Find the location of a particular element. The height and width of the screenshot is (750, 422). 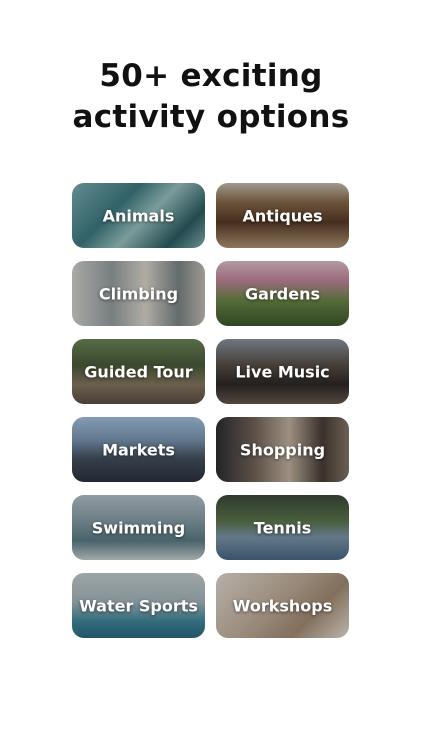

activity-label: Guided Tour is located at coordinates (138, 371).